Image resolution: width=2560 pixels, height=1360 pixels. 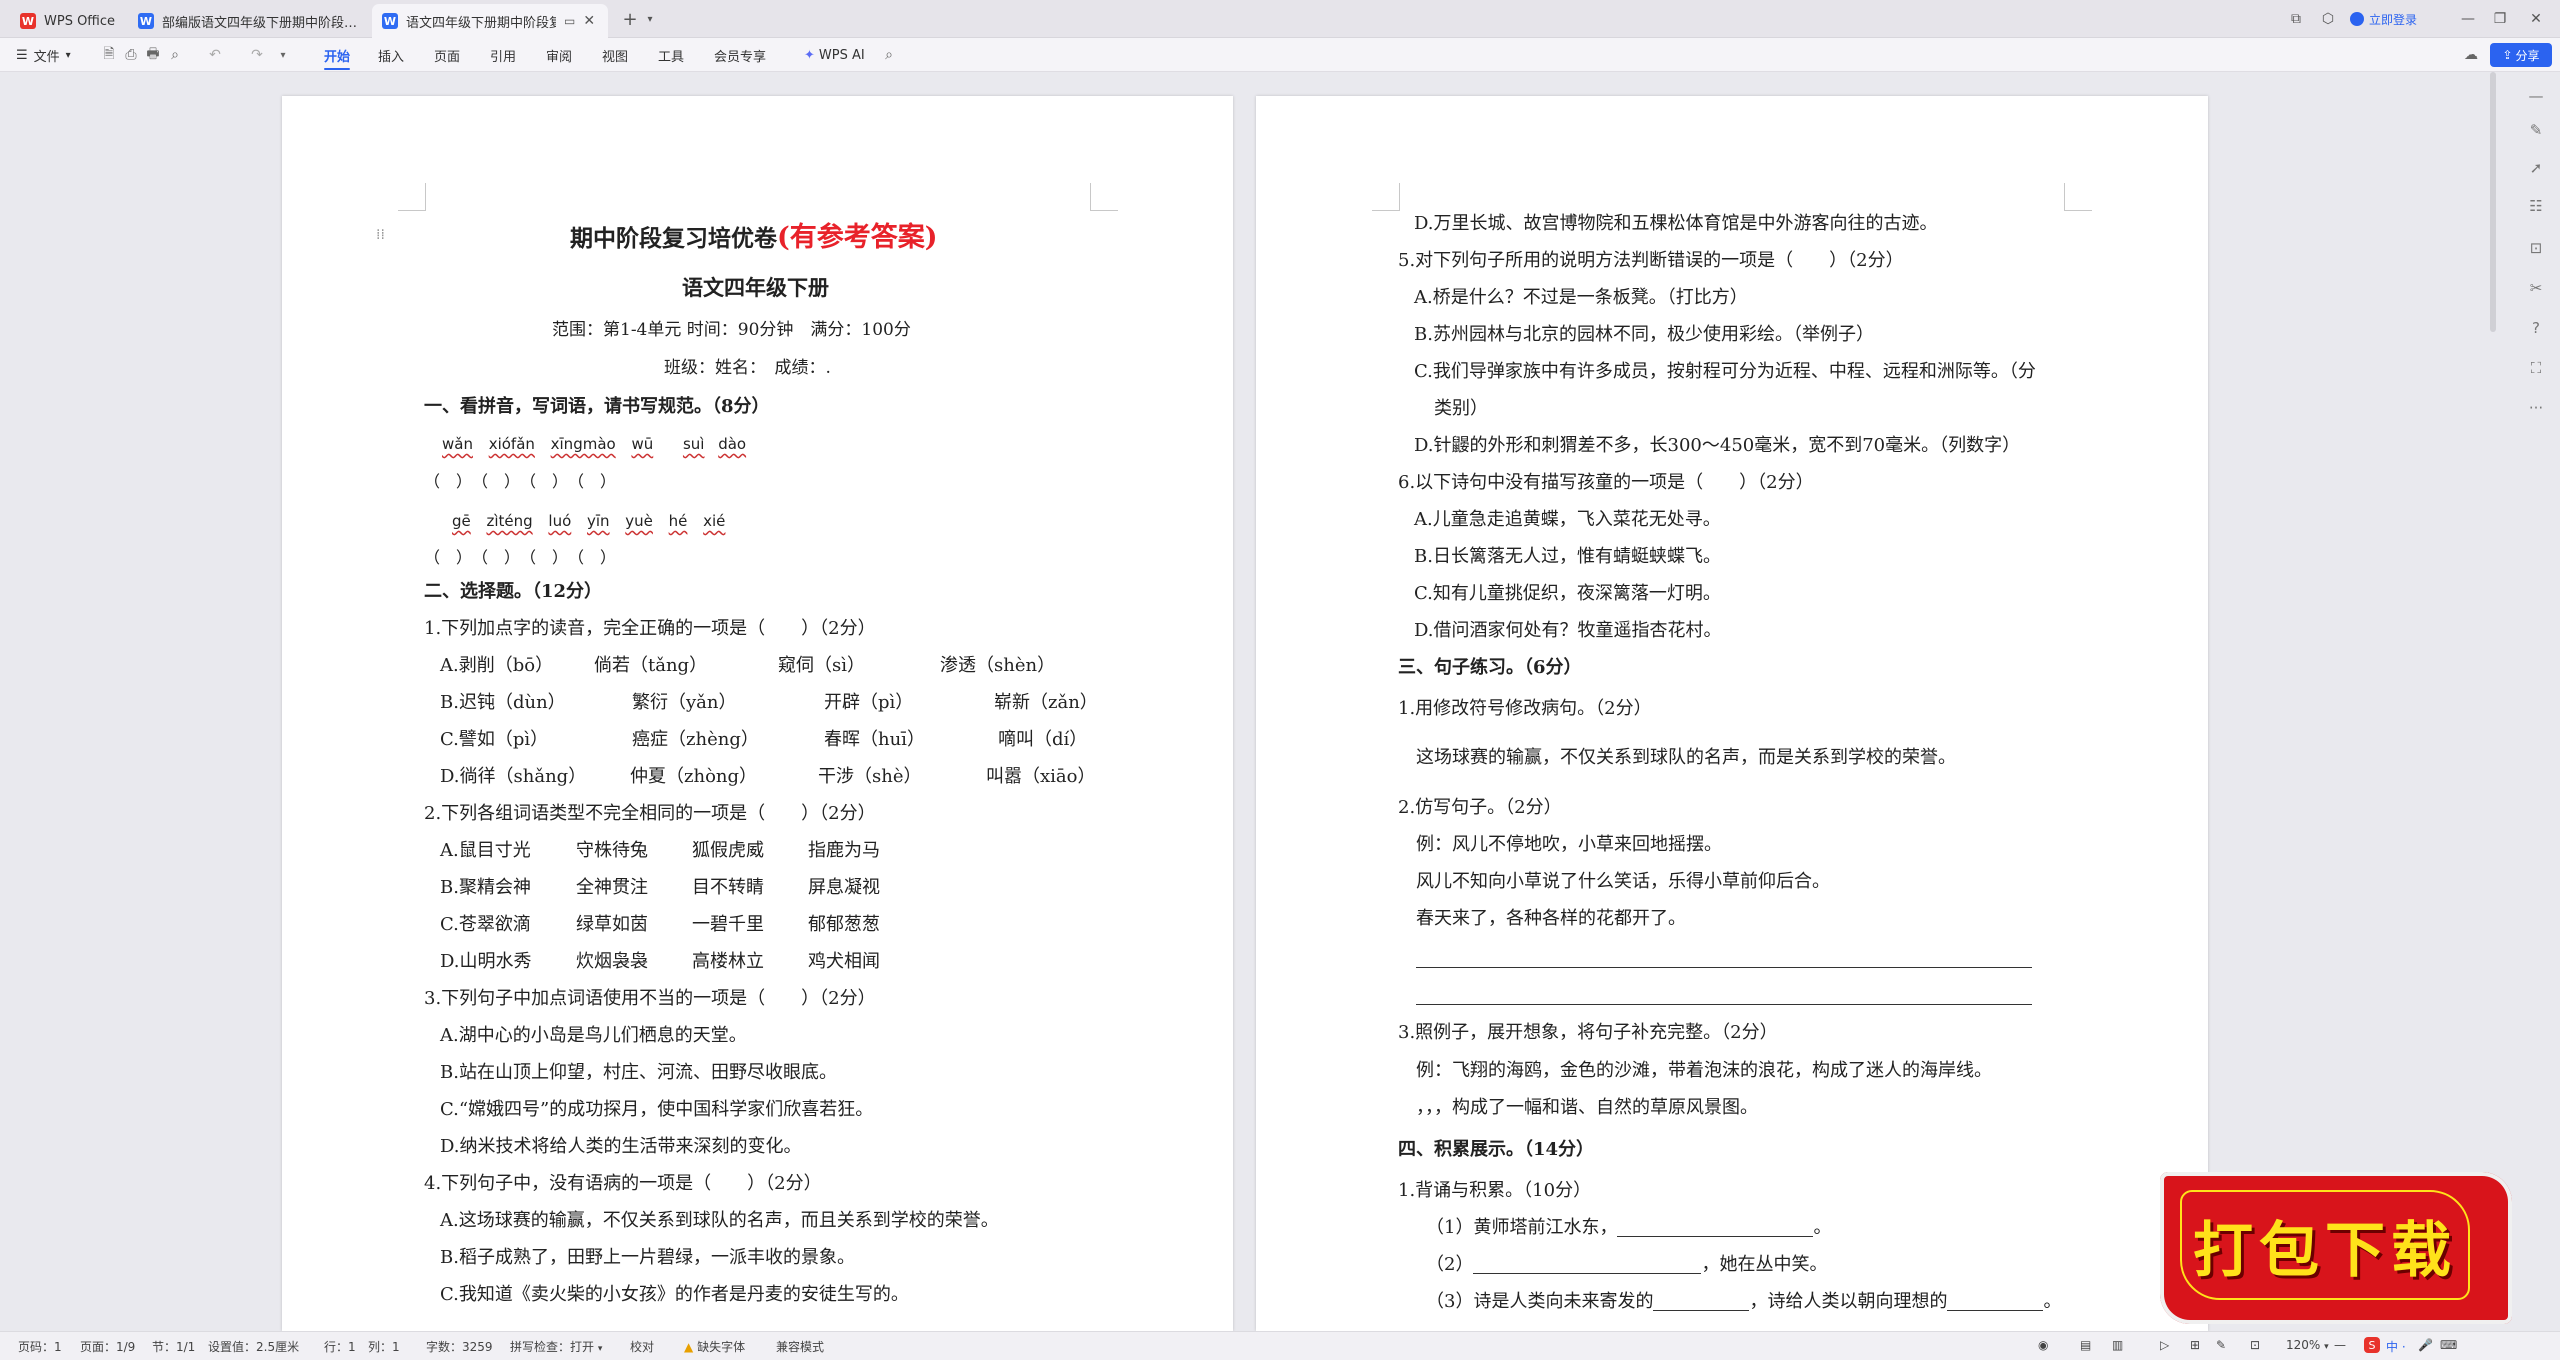 What do you see at coordinates (593, 1035) in the screenshot?
I see `option: A.湖中心的小岛是鸟儿们栖息的天堂。` at bounding box center [593, 1035].